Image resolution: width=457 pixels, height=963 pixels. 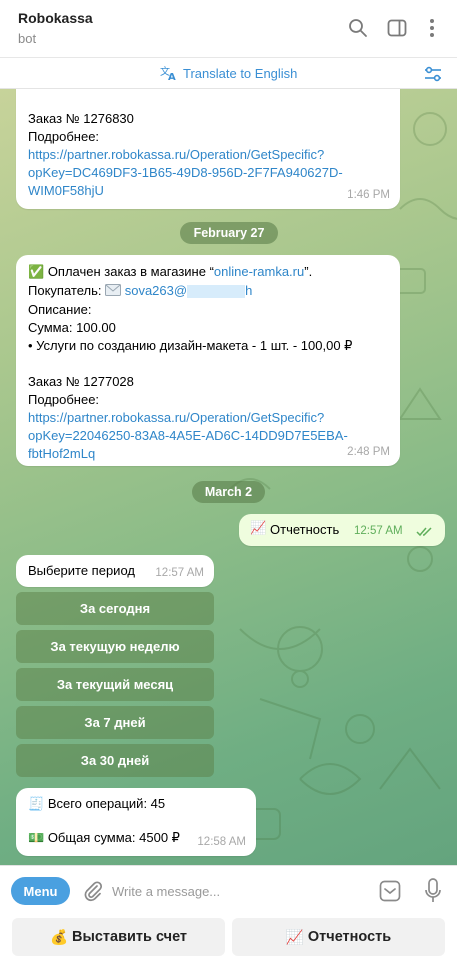 I want to click on envelope-icon, so click(x=113, y=292).